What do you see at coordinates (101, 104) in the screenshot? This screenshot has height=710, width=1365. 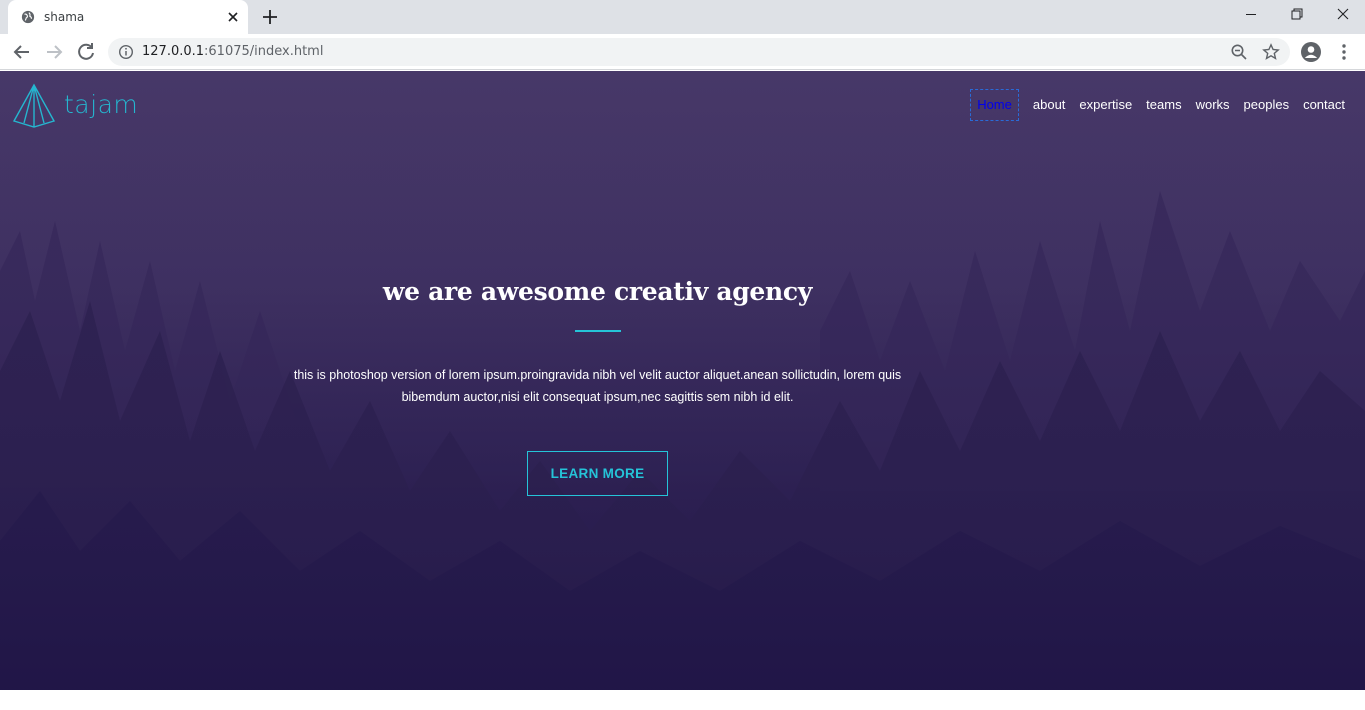 I see `logo-text: tajam` at bounding box center [101, 104].